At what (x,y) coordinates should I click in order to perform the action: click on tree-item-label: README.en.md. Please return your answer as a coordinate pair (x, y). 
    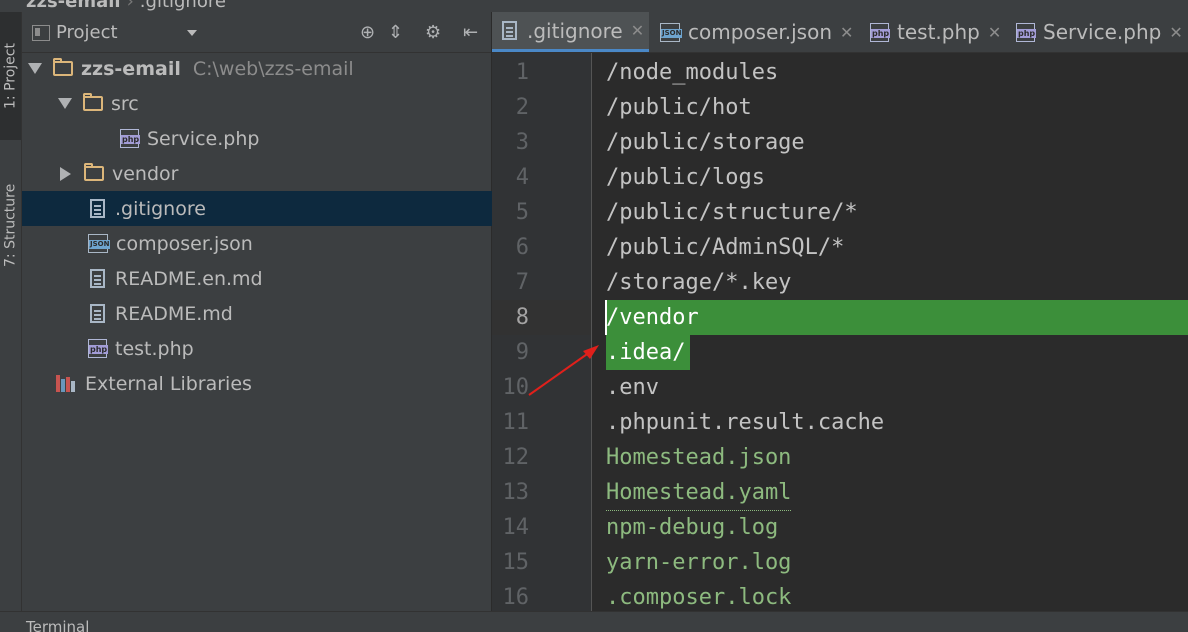
    Looking at the image, I should click on (189, 278).